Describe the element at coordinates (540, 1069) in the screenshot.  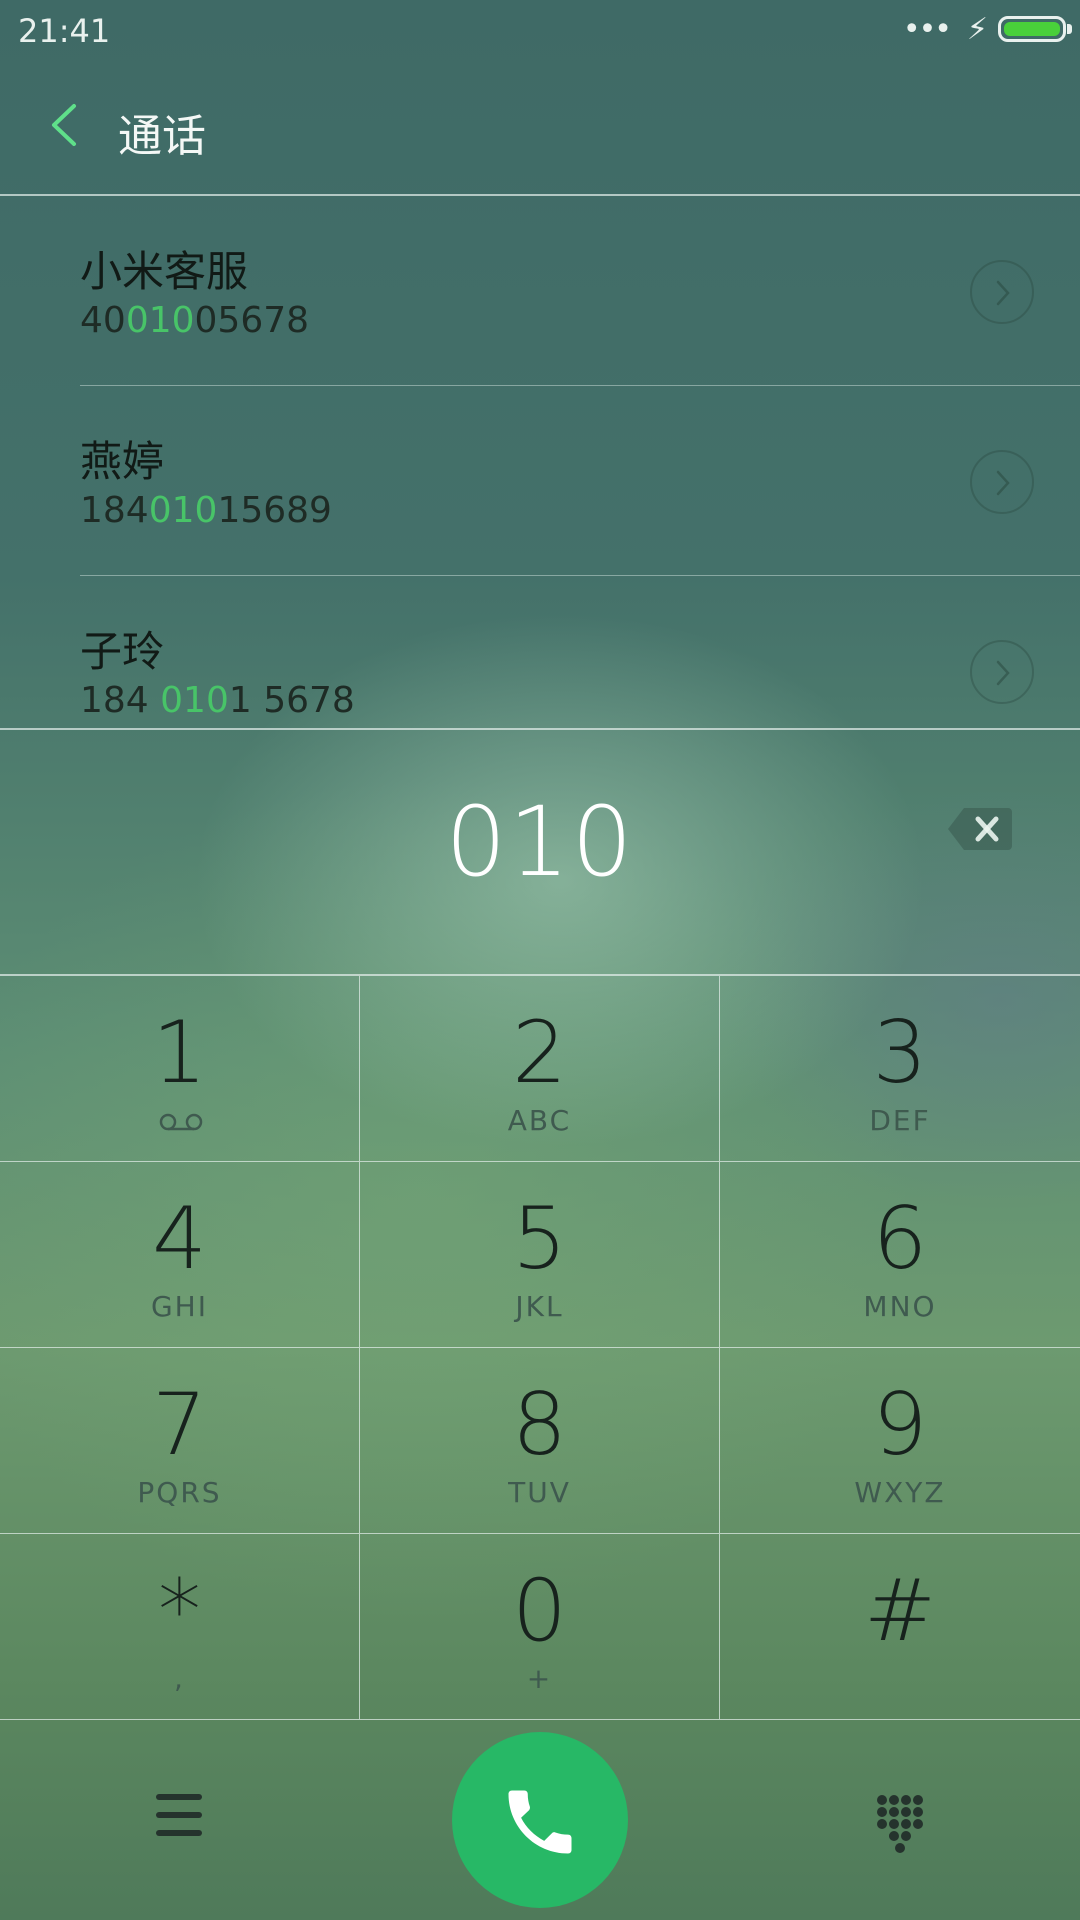
I see `key-2: 2 ABC` at that location.